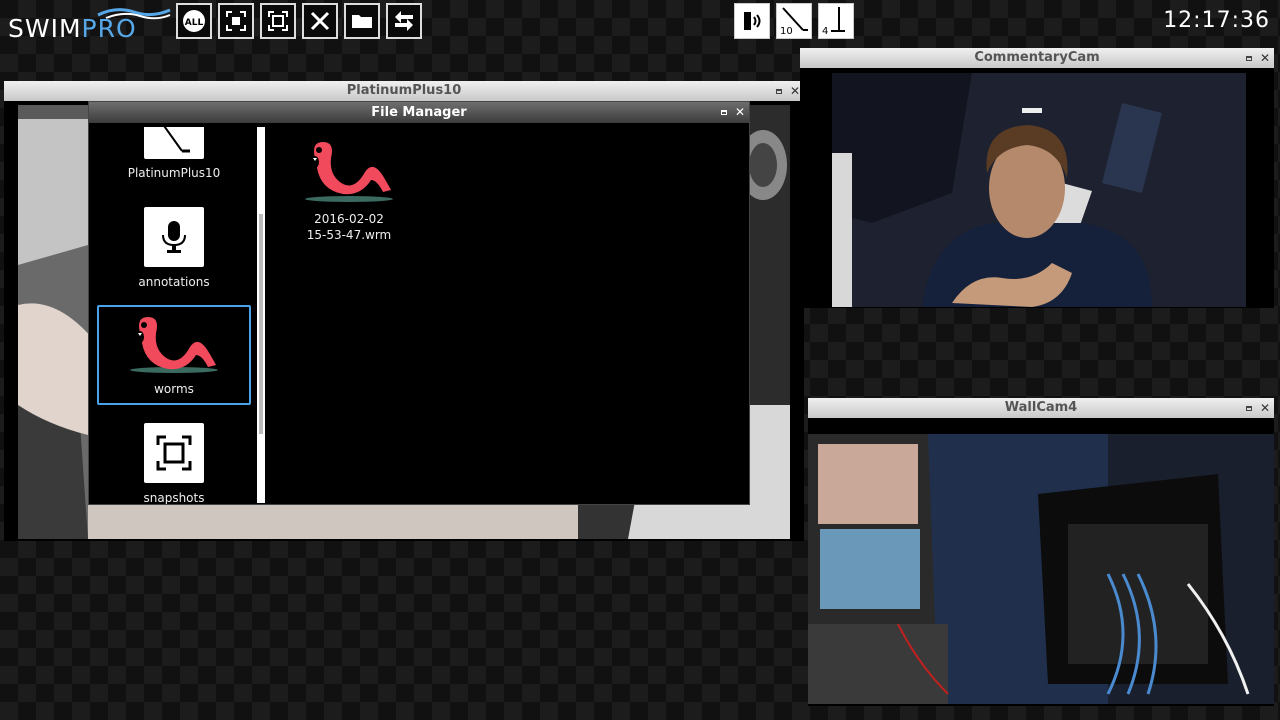 This screenshot has height=720, width=1280. I want to click on sidebar-item-worms: worms, so click(174, 355).